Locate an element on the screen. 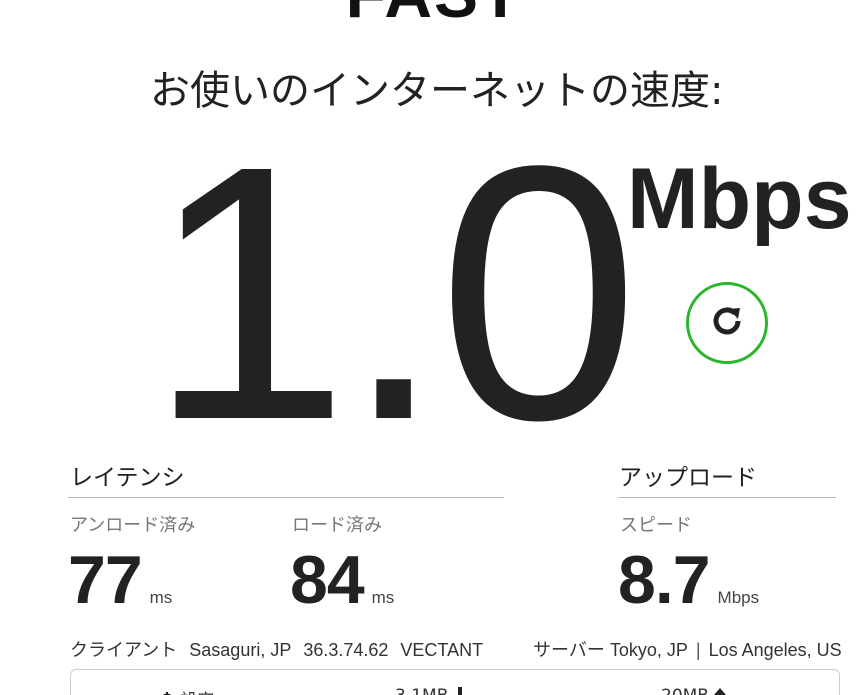 The width and height of the screenshot is (868, 695). unloaded-latency-unit: ms is located at coordinates (161, 597).